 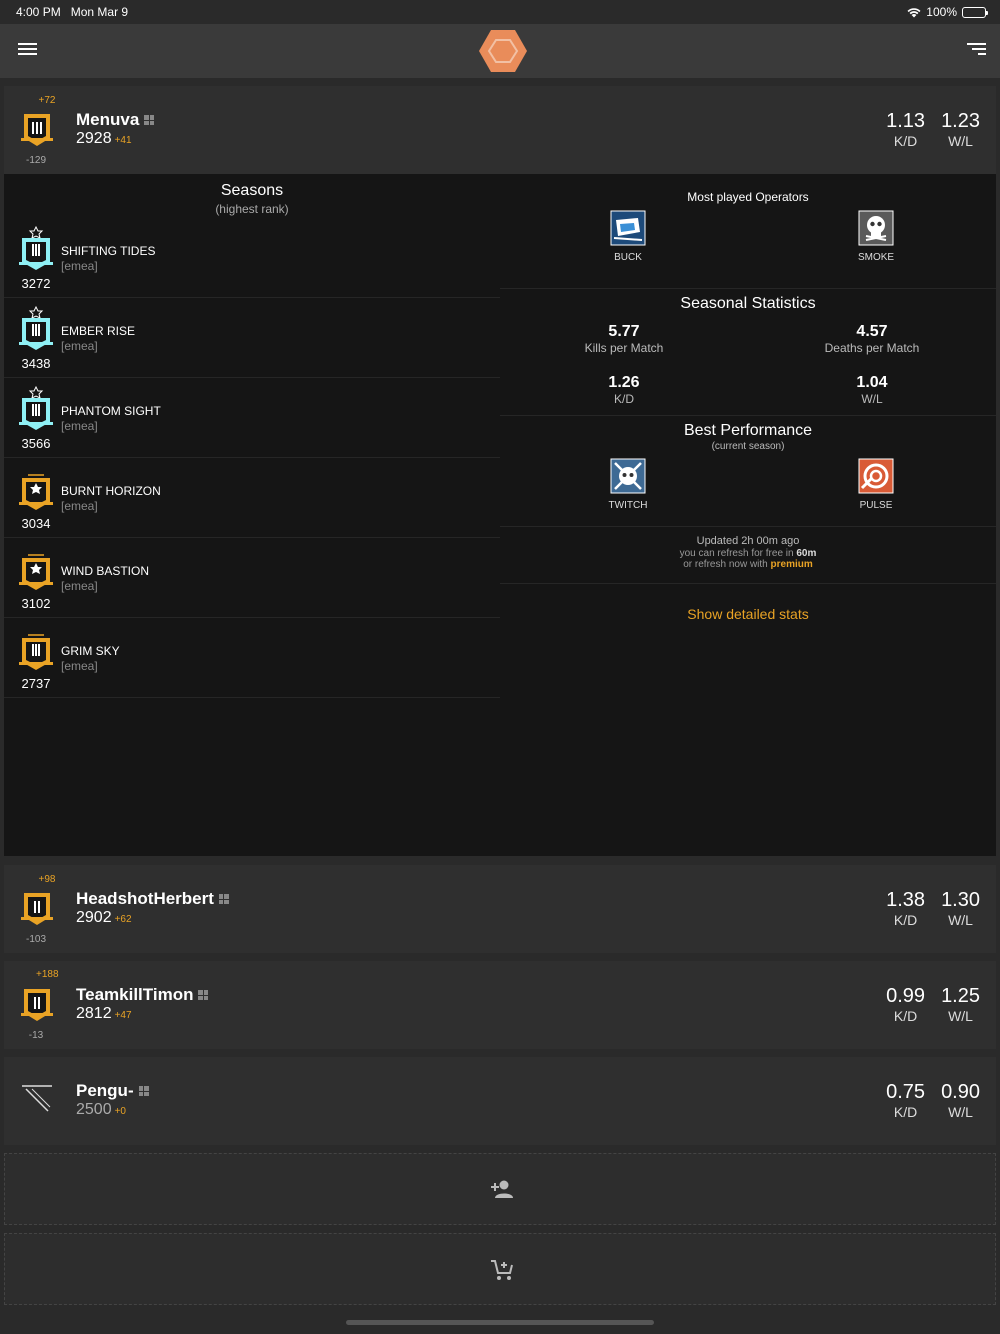 I want to click on top-nav, so click(x=500, y=51).